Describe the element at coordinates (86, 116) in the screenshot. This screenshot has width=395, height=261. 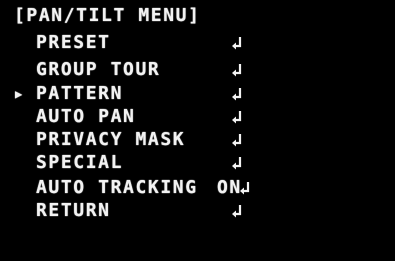
I see `menu-item-label: AUTO PAN` at that location.